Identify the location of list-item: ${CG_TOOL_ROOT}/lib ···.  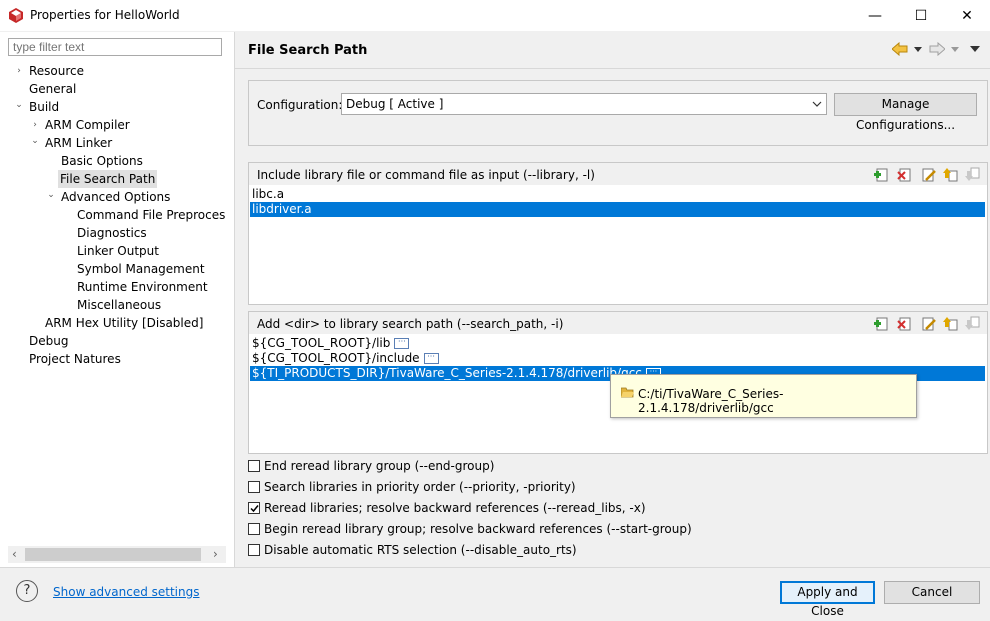
(617, 343).